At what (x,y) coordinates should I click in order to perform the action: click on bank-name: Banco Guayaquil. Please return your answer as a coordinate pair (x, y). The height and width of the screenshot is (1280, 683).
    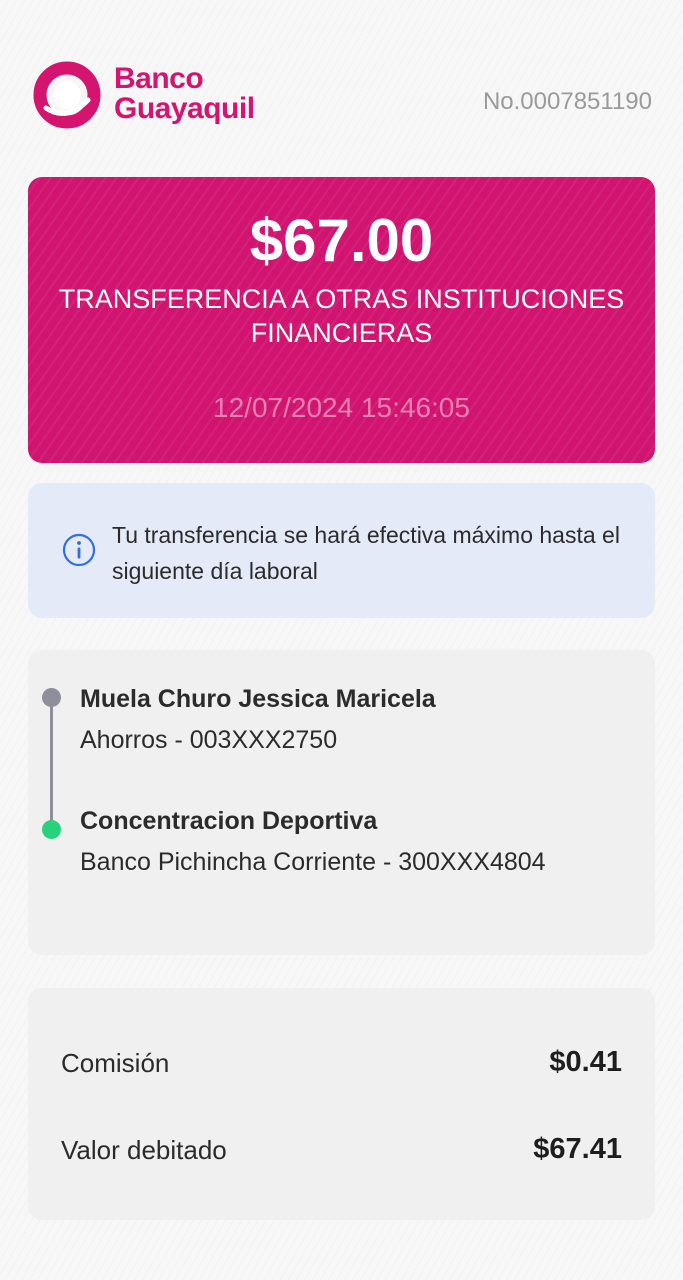
    Looking at the image, I should click on (184, 94).